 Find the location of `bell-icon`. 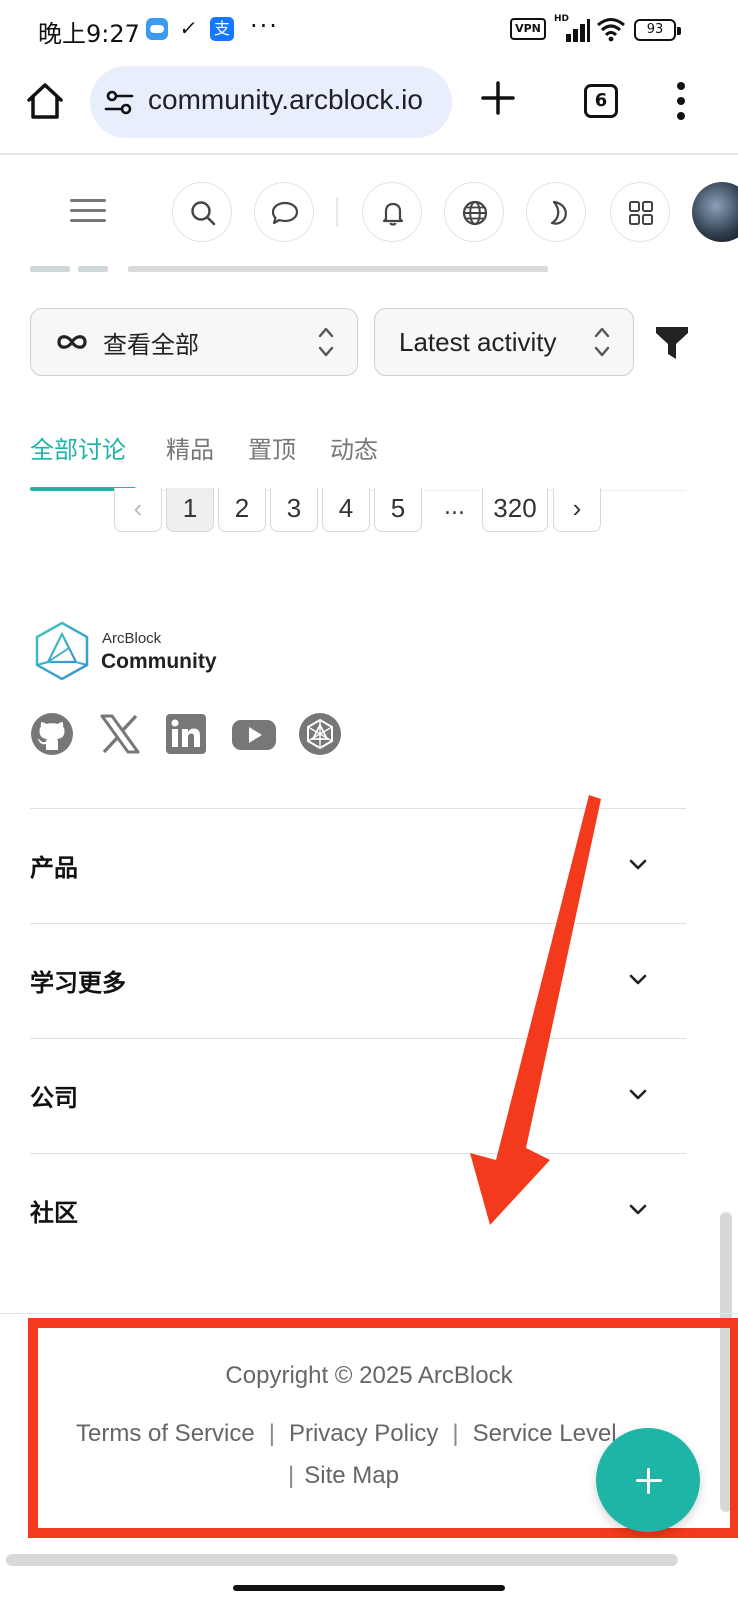

bell-icon is located at coordinates (393, 214).